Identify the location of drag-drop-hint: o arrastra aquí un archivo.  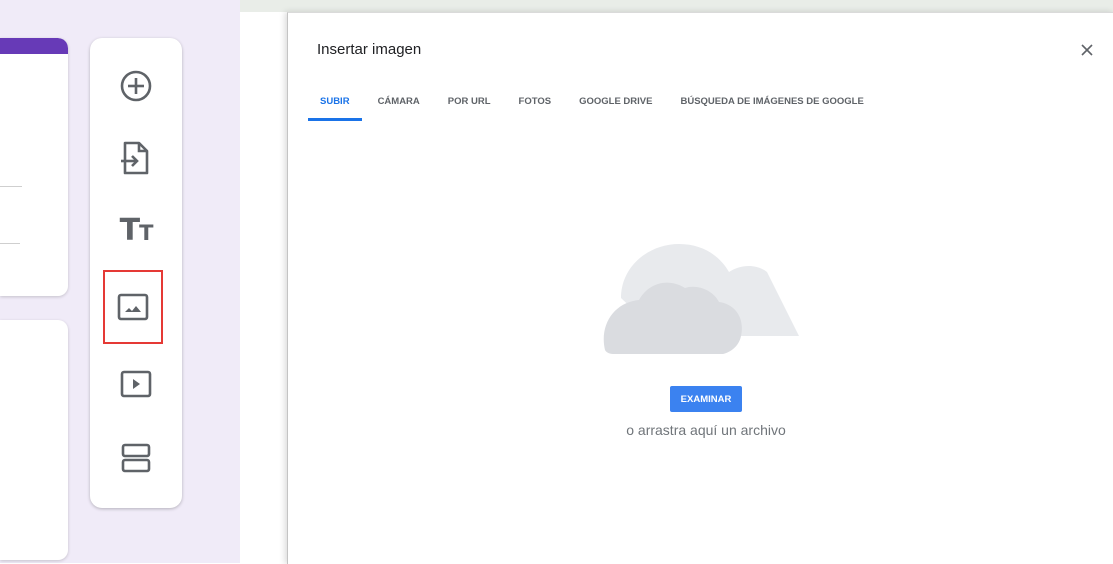
(706, 430).